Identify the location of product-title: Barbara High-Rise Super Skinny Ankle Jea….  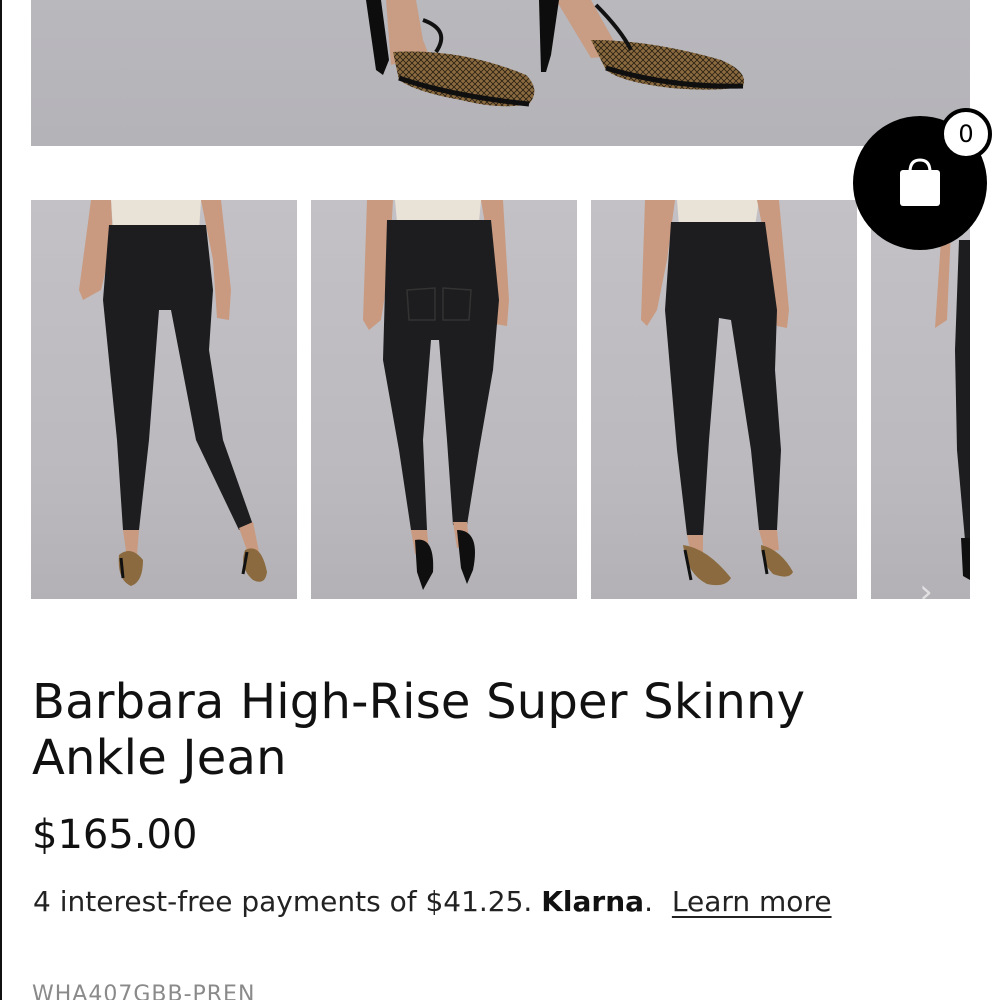
(419, 730).